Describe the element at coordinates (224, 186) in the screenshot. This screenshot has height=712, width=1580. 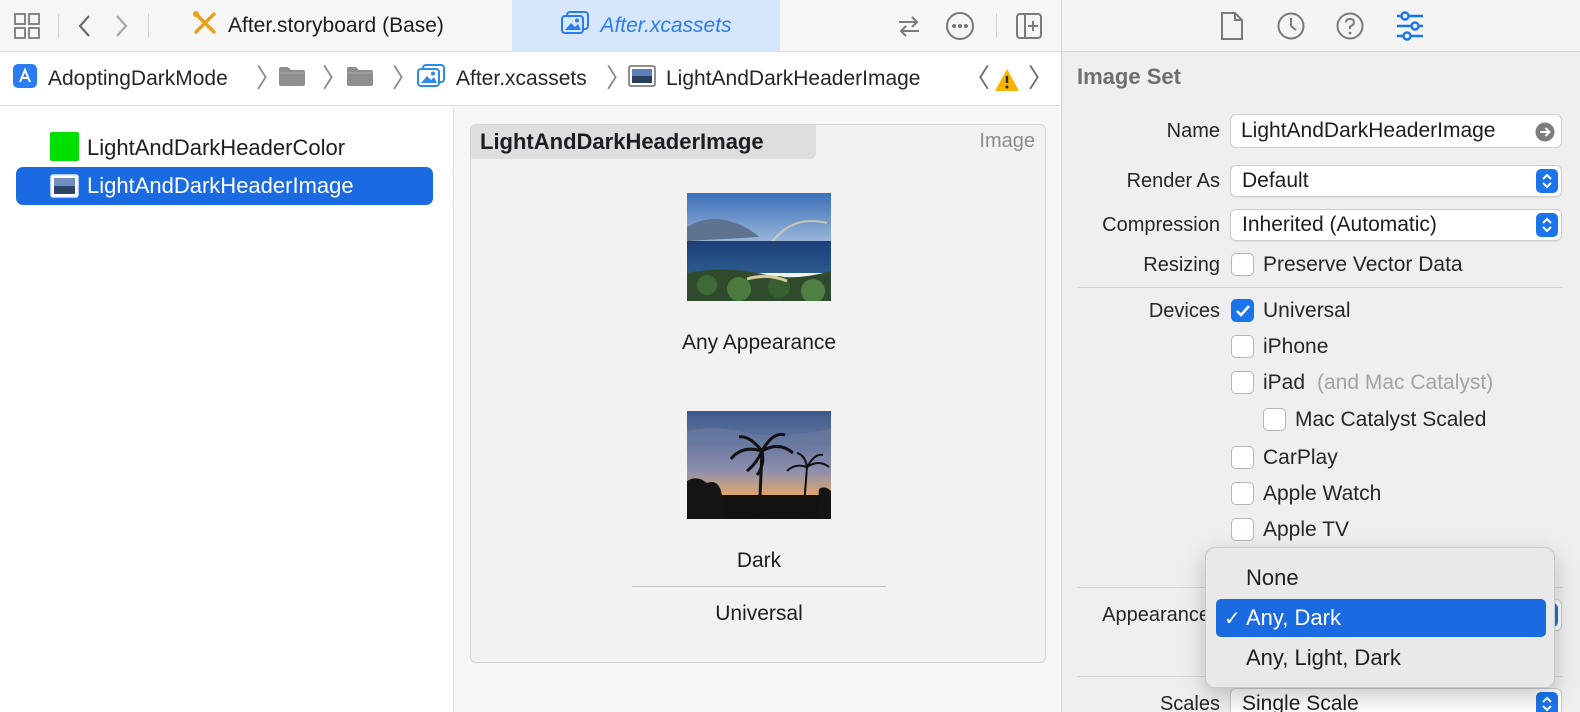
I see `list-item-selected: LightAndDarkHeaderImage` at that location.